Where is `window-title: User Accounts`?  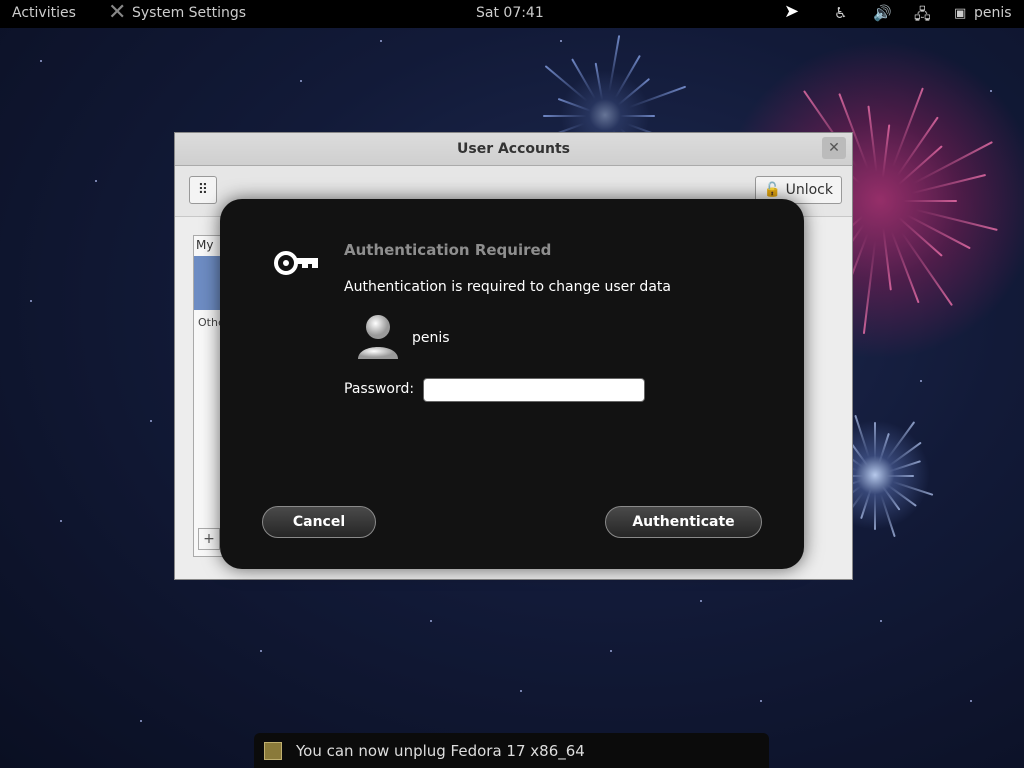 window-title: User Accounts is located at coordinates (513, 149).